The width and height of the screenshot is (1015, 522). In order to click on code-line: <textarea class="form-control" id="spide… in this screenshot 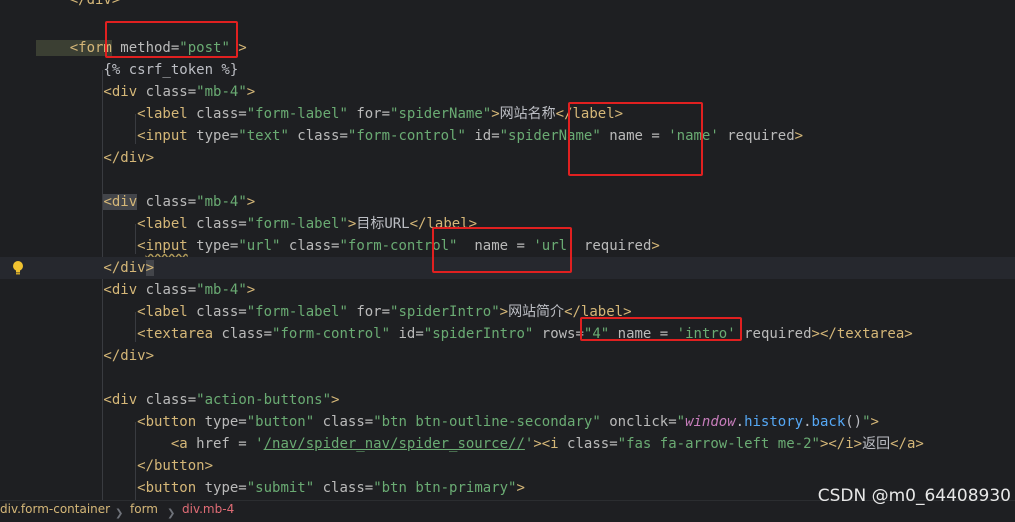, I will do `click(507, 334)`.